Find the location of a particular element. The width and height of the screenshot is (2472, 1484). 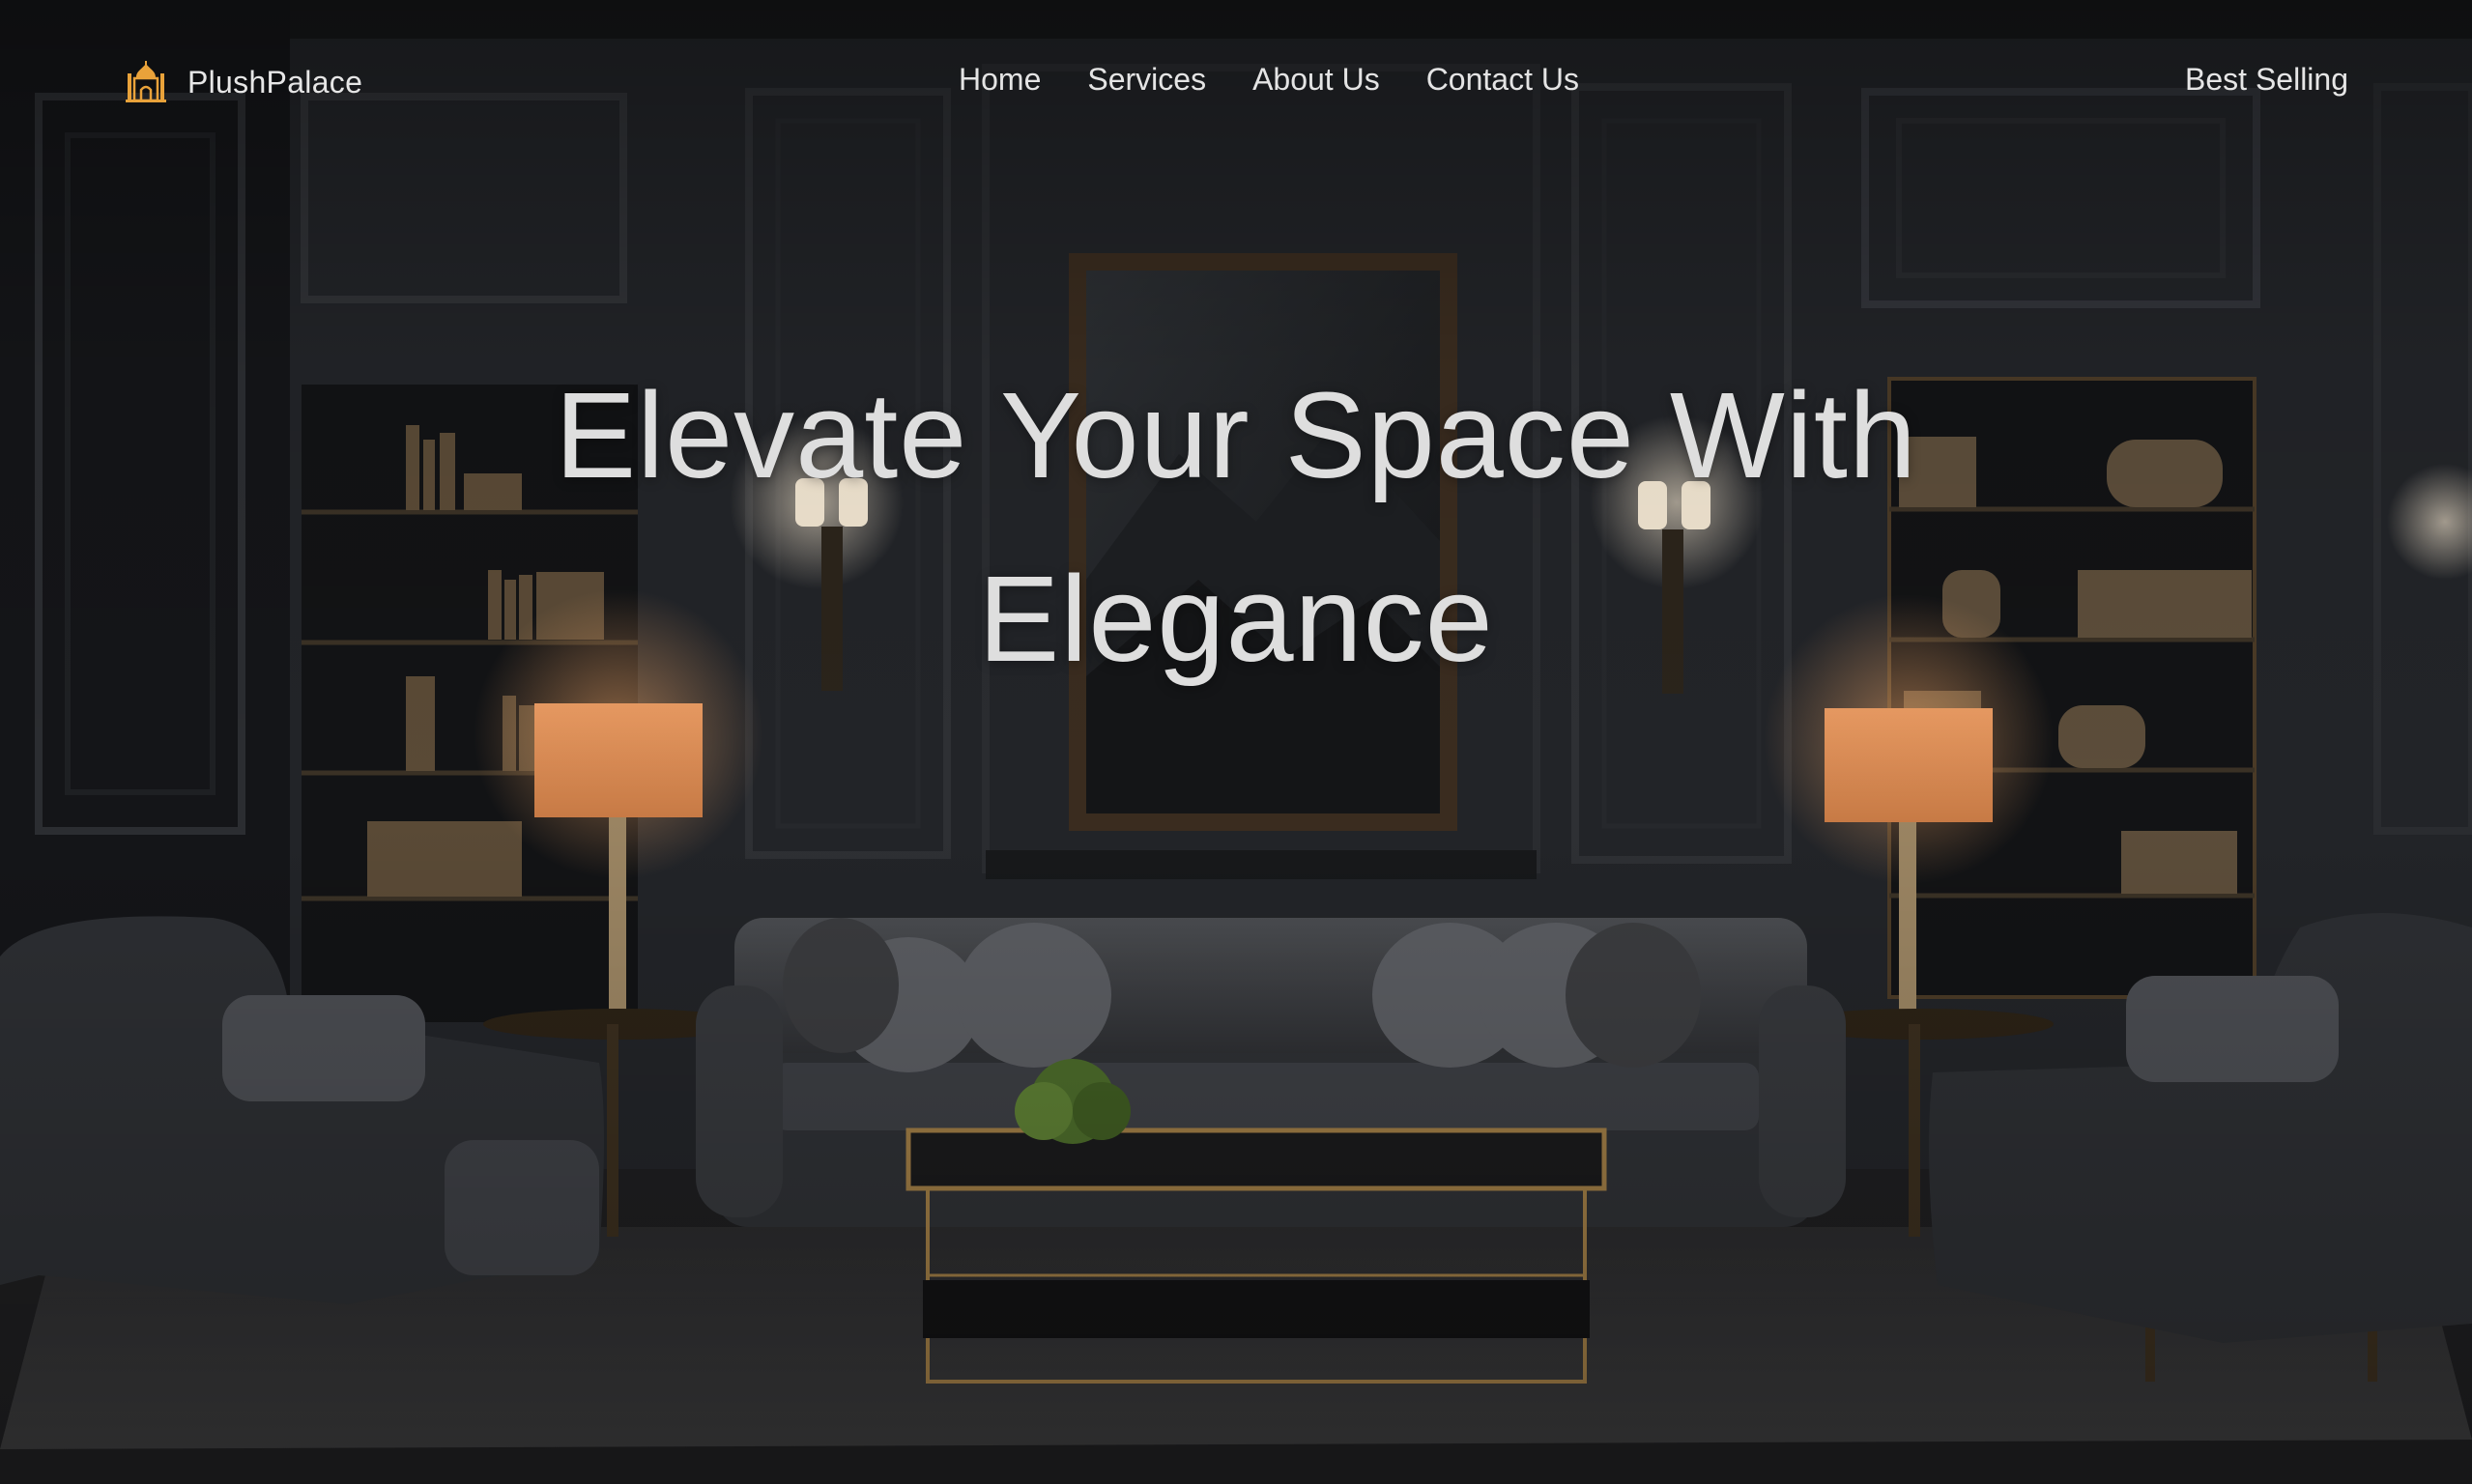

nav-link-about-us: About Us is located at coordinates (1316, 80).